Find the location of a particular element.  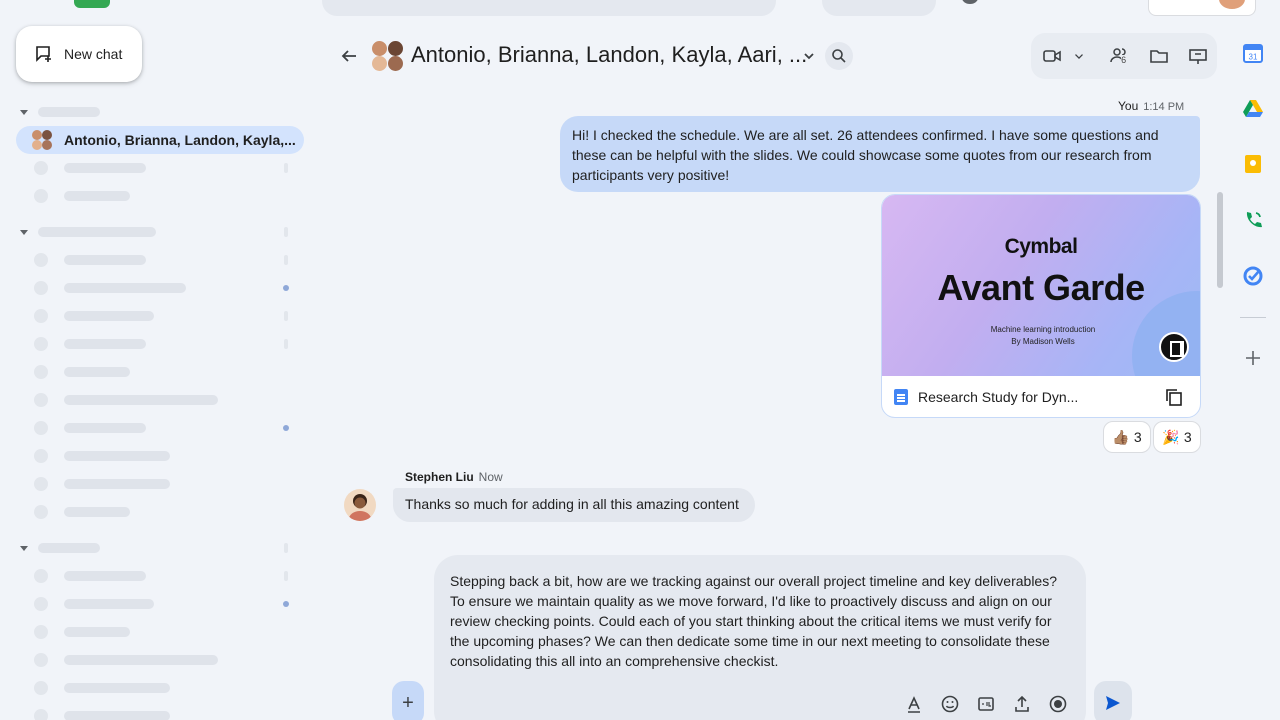

preview-brand: Cymbal is located at coordinates (1041, 246).